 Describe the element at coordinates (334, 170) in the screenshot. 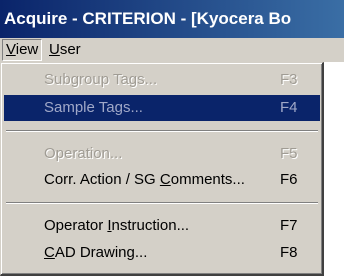

I see `background-area` at that location.